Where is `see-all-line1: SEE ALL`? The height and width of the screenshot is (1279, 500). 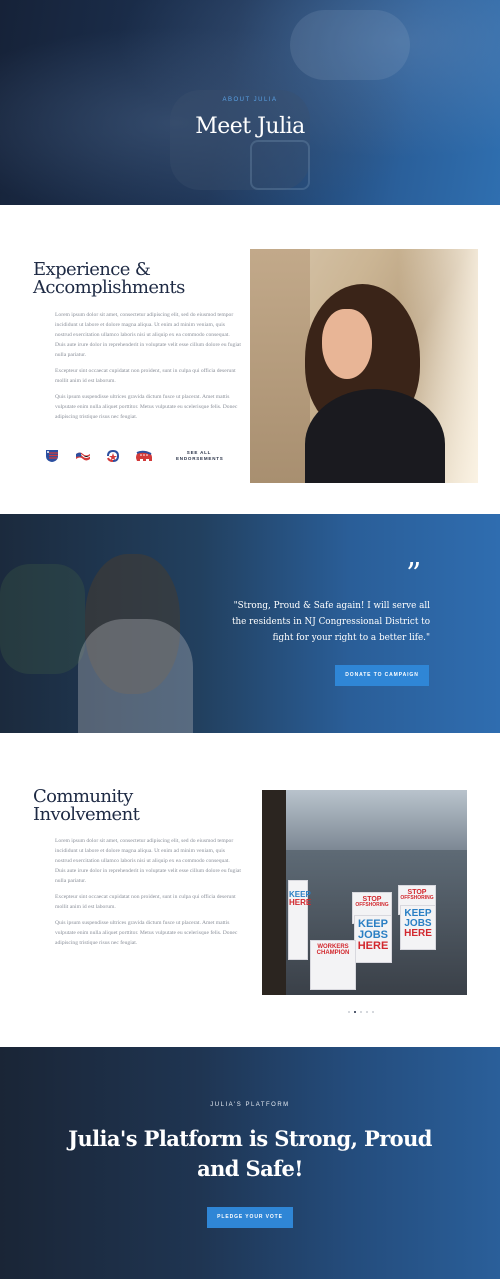 see-all-line1: SEE ALL is located at coordinates (199, 452).